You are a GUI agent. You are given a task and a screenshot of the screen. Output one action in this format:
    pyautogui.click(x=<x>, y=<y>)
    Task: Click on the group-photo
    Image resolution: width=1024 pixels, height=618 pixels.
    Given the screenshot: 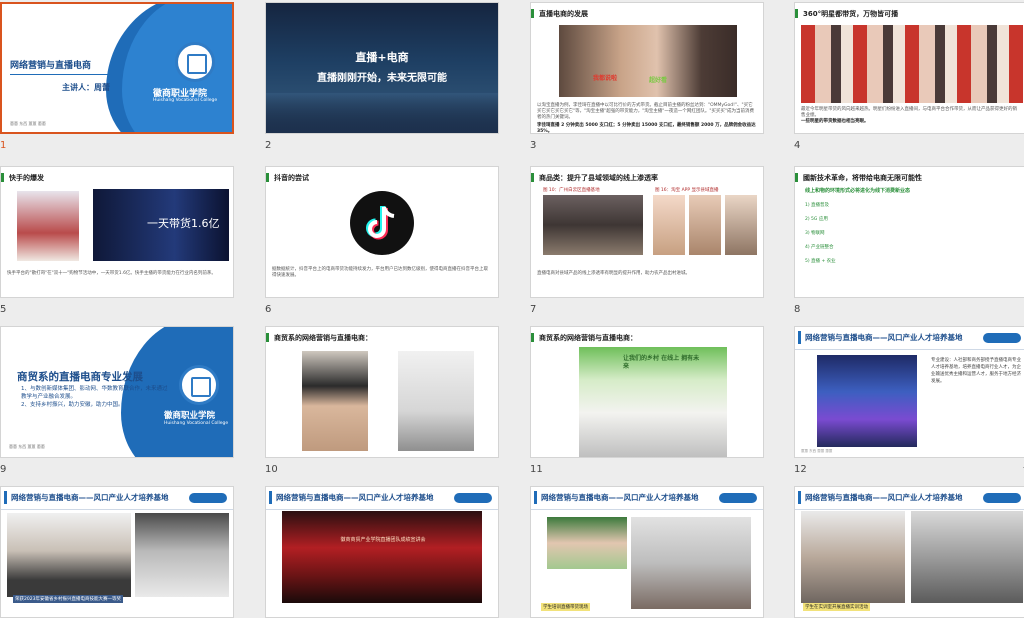 What is the action you would take?
    pyautogui.click(x=853, y=557)
    